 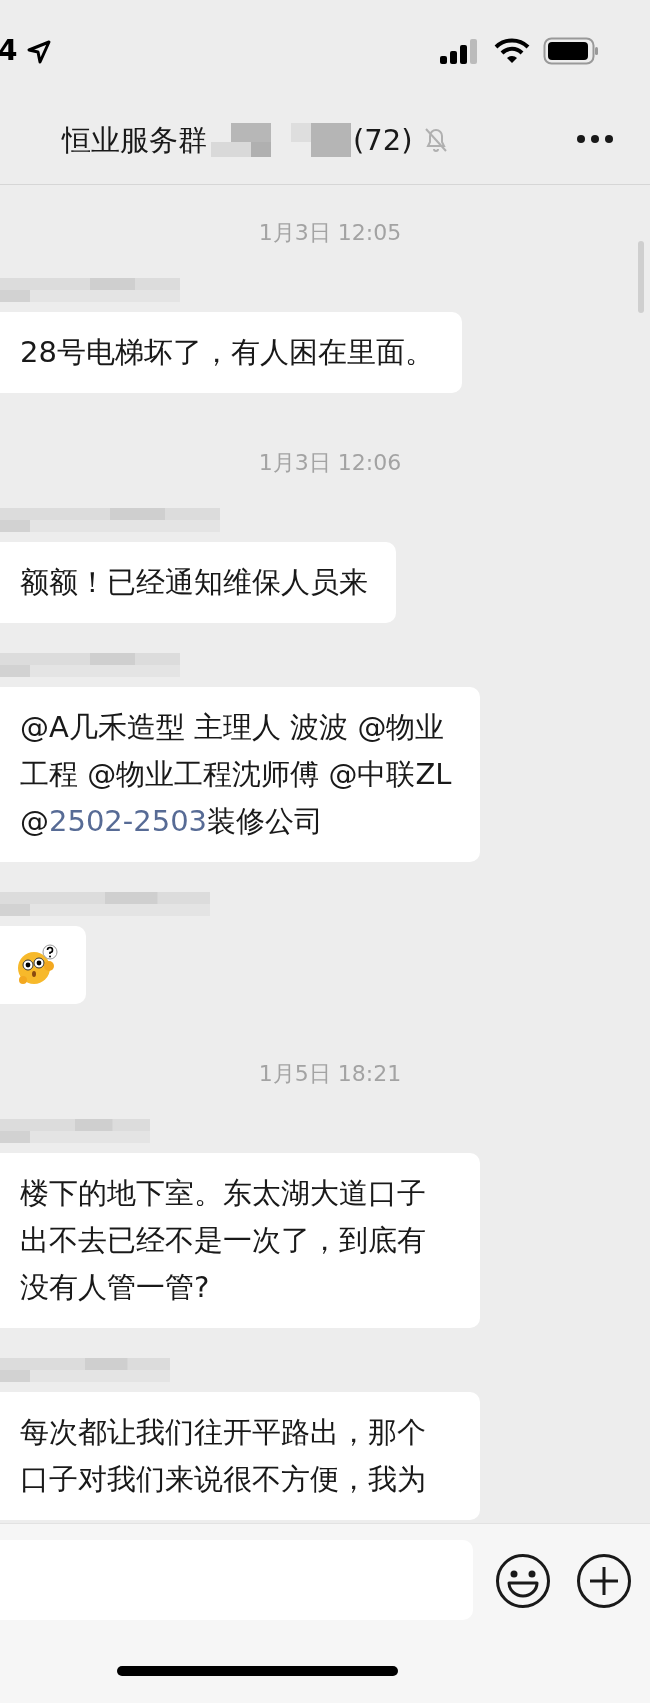 What do you see at coordinates (38, 965) in the screenshot?
I see `confused-emoji-icon` at bounding box center [38, 965].